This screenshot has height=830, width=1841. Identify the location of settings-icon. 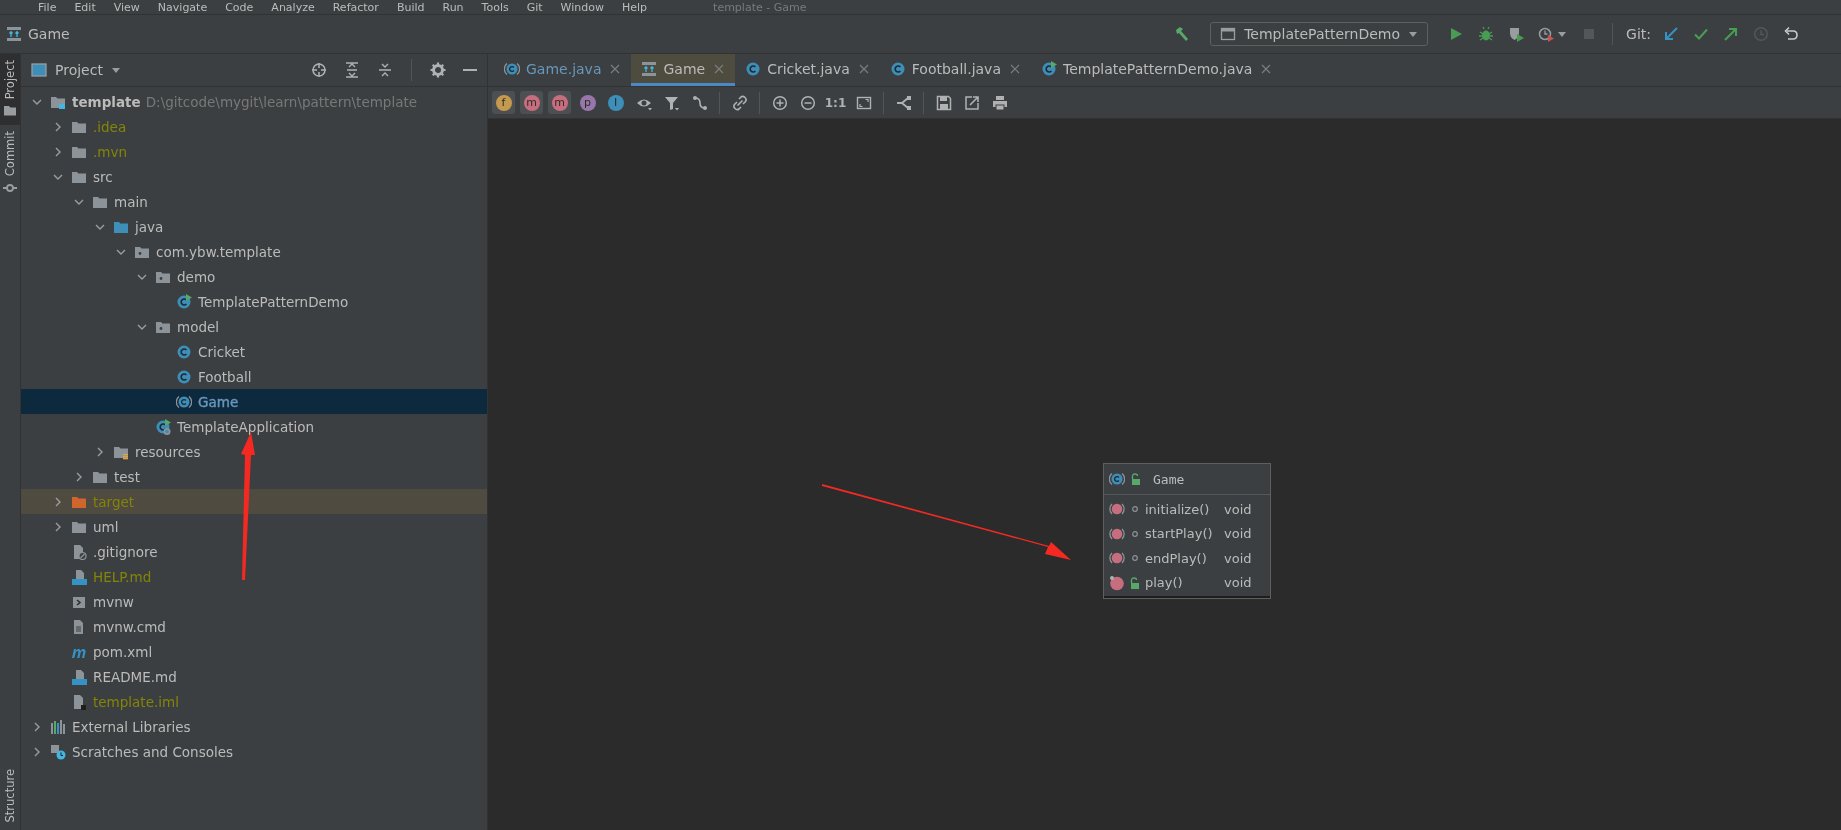
(438, 70).